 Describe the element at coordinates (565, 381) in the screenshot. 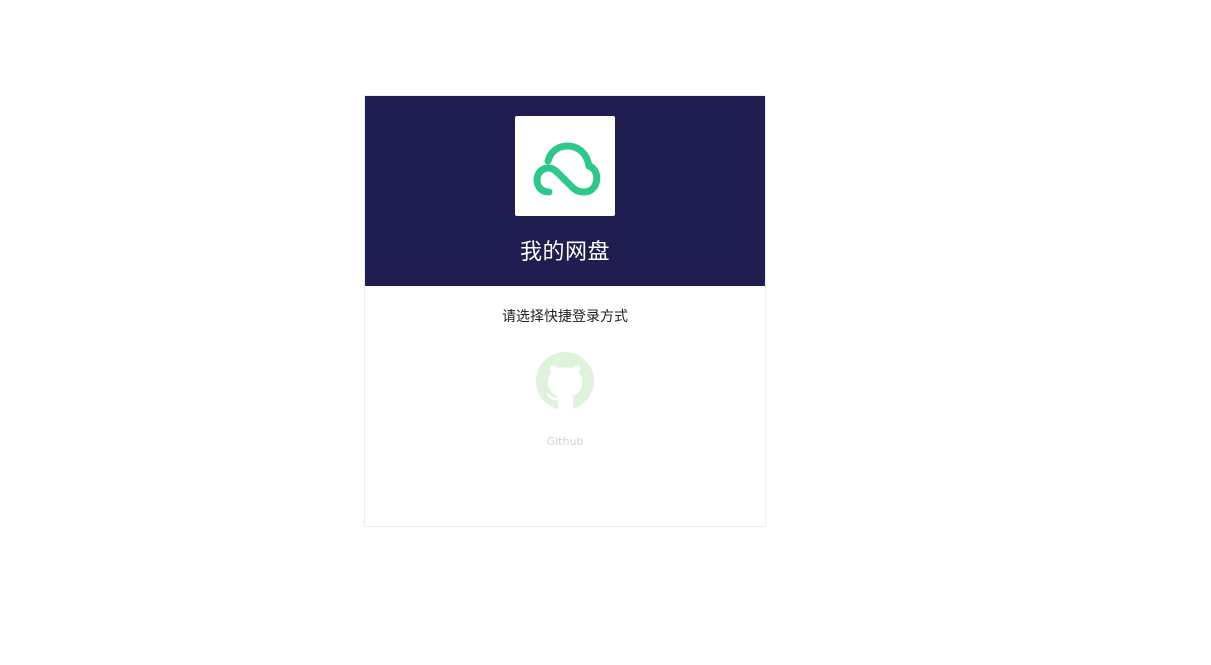

I see `github-icon` at that location.